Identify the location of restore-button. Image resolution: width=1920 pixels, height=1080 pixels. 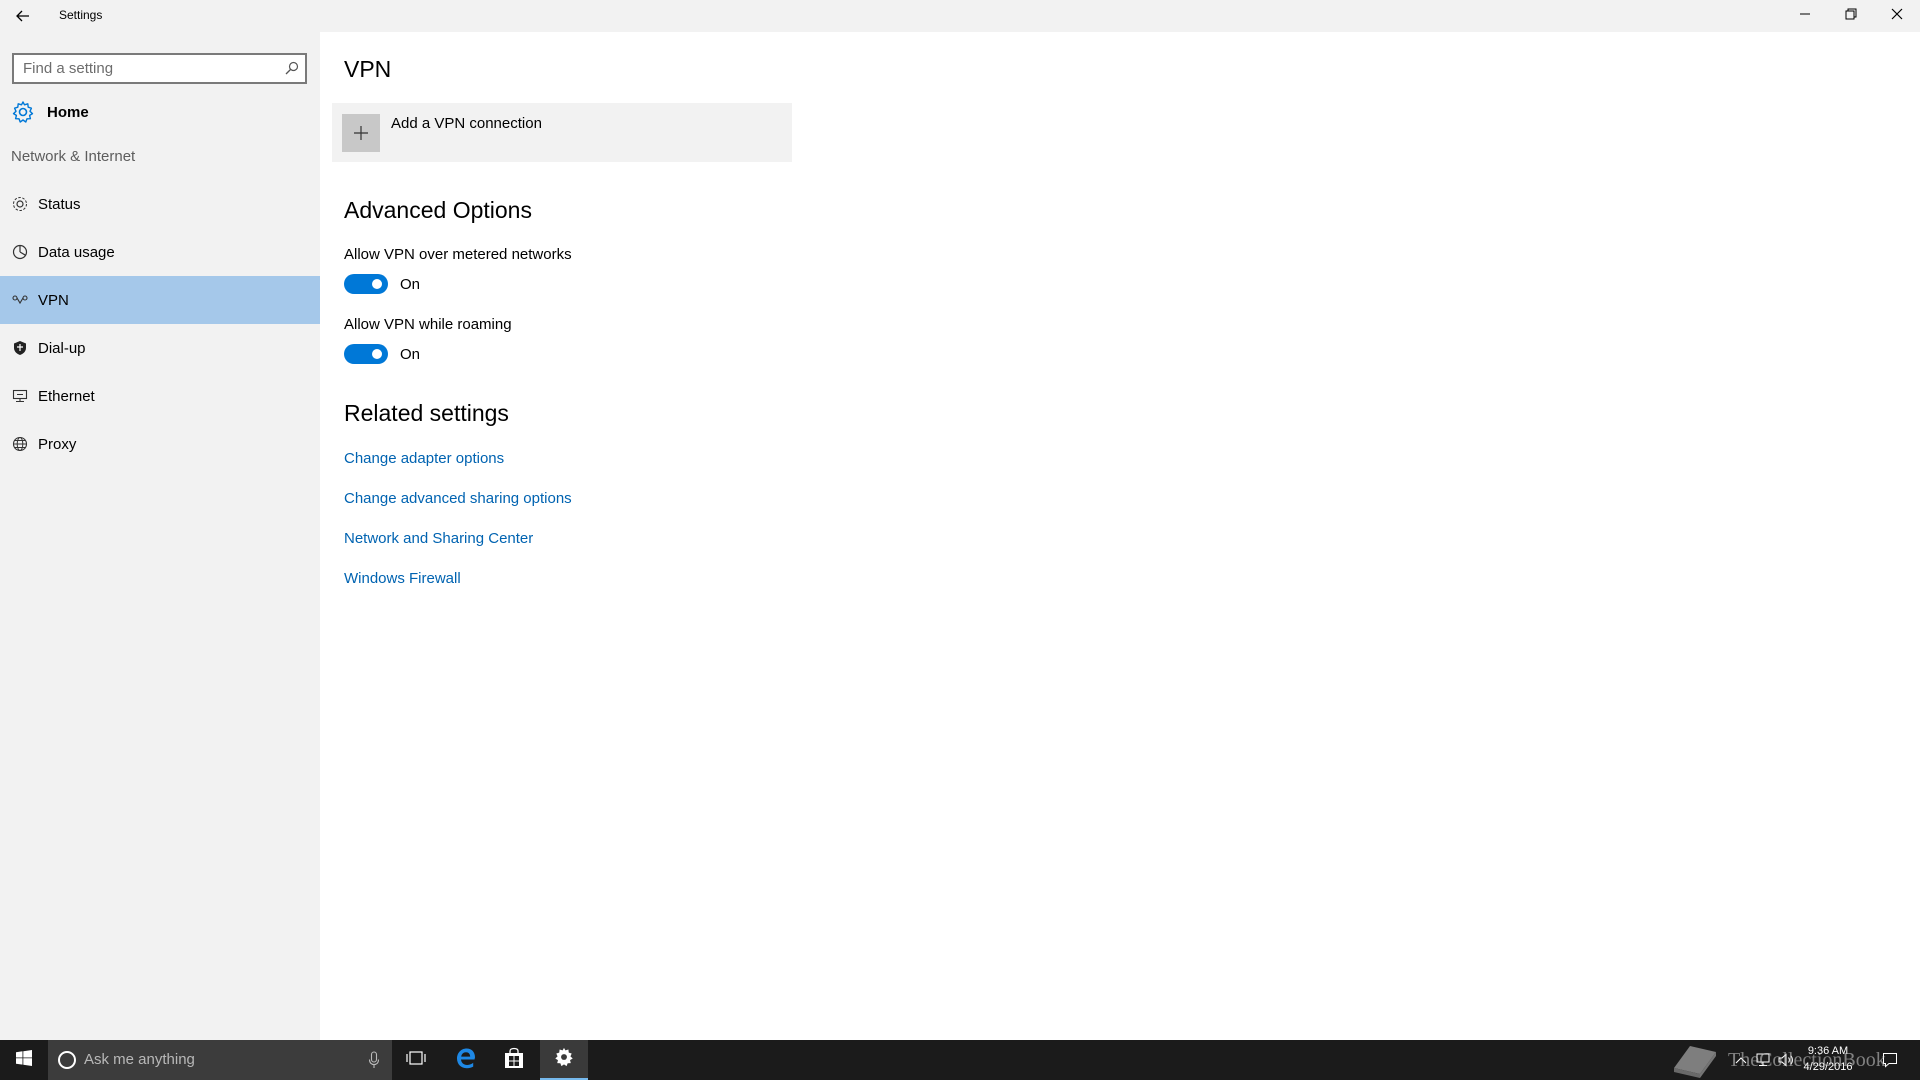
(1851, 16).